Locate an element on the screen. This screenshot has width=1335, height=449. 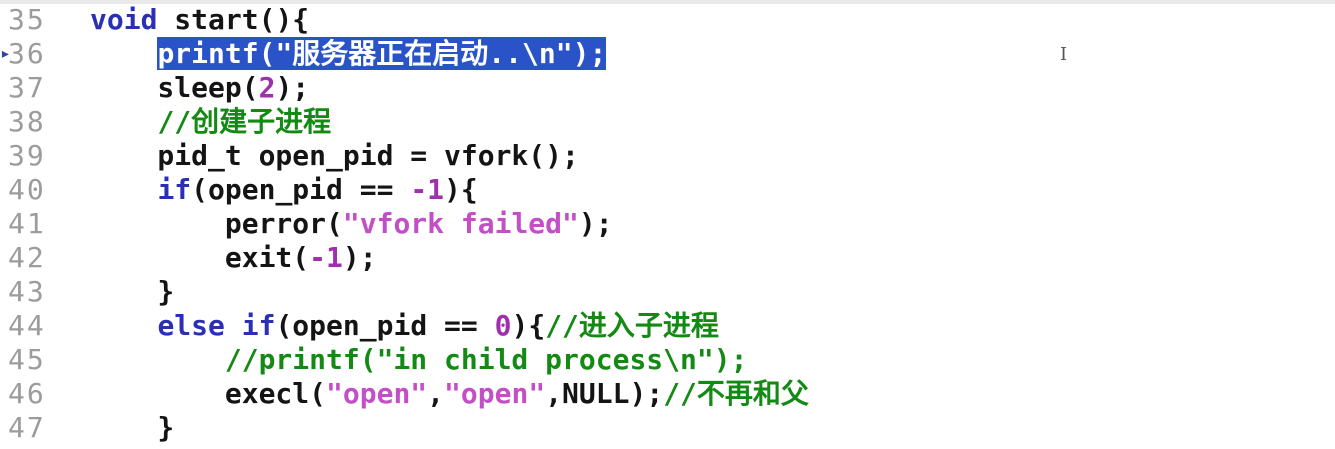
keyword-token: if is located at coordinates (174, 189).